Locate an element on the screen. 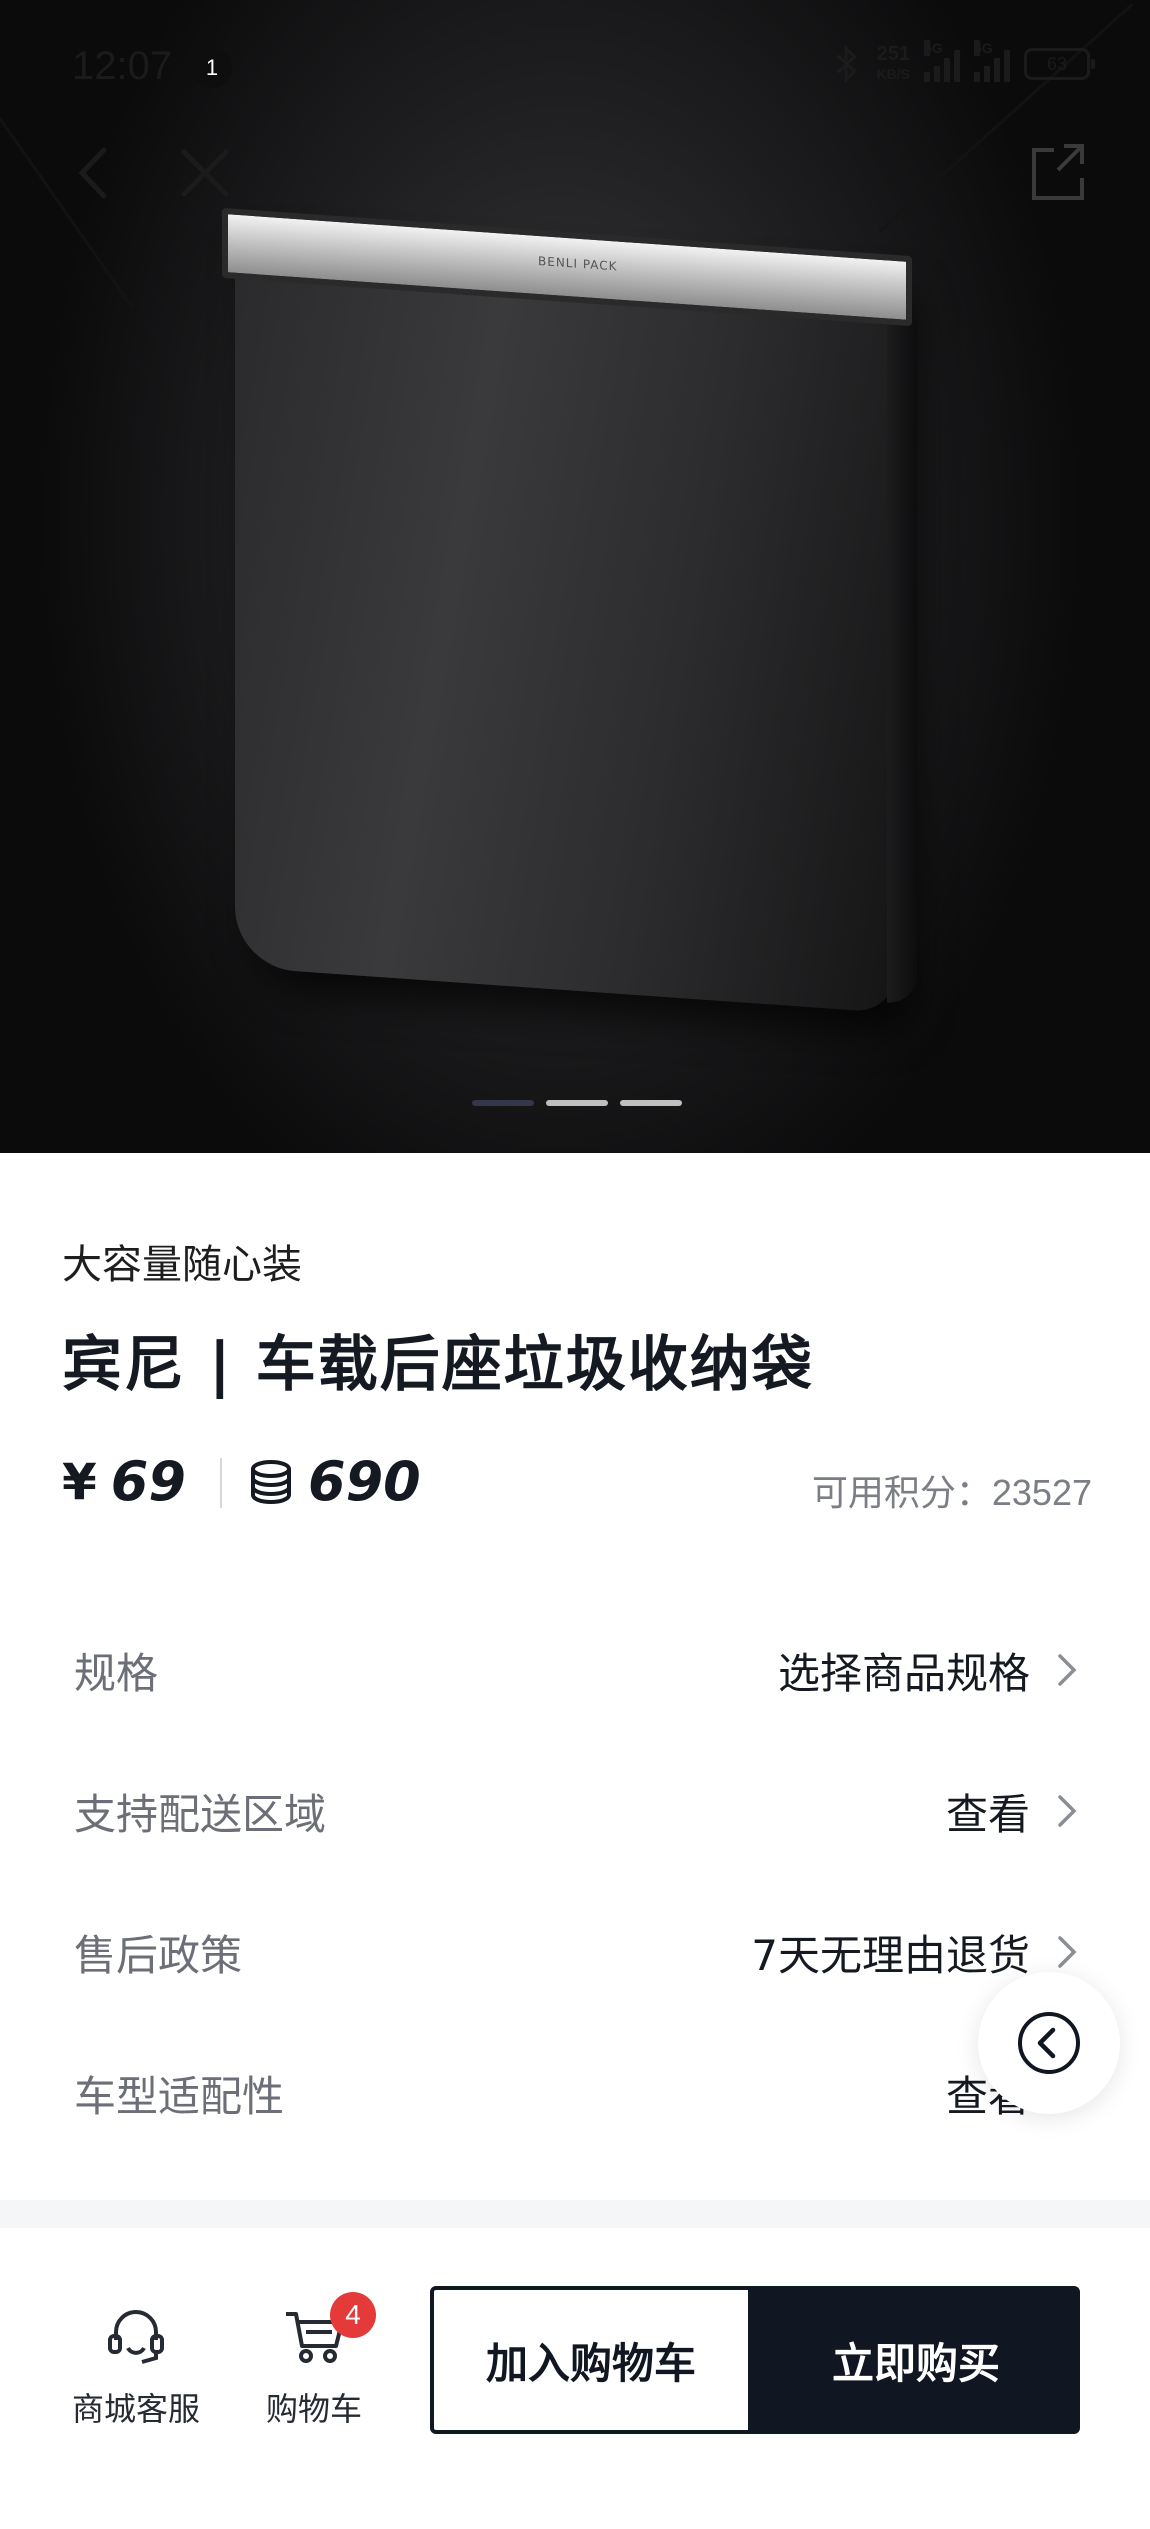 The image size is (1150, 2529). product-title: 宾尼 | 车载后座垃圾收纳袋 is located at coordinates (438, 1365).